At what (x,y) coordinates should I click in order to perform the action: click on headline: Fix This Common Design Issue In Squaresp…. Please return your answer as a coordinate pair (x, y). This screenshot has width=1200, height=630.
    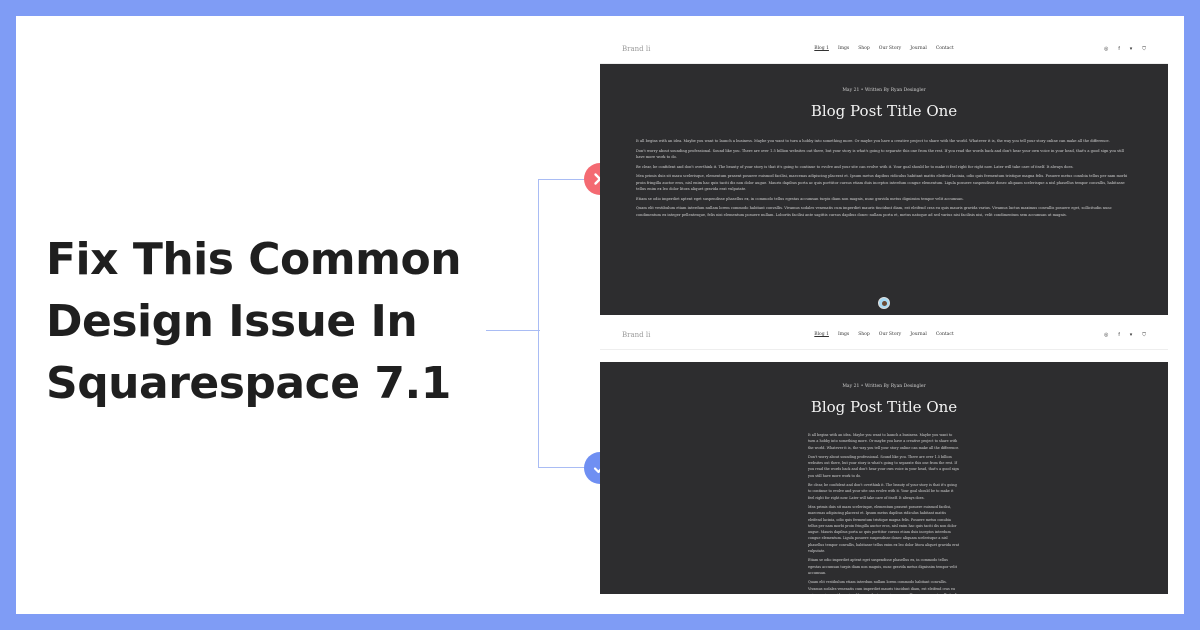
    Looking at the image, I should click on (276, 322).